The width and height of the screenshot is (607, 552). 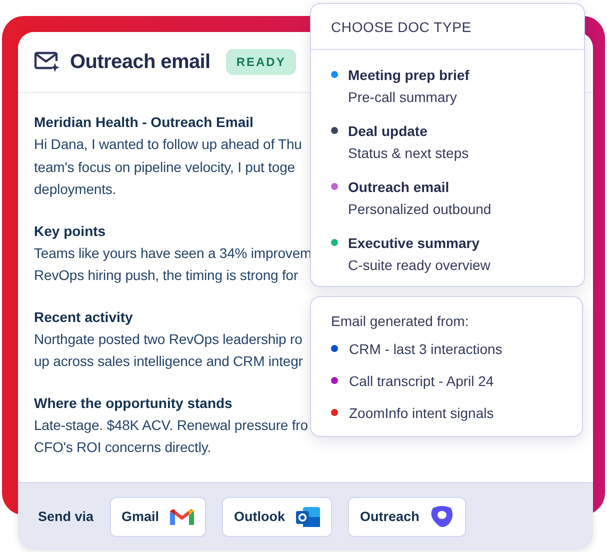 What do you see at coordinates (388, 131) in the screenshot?
I see `item-label: Deal update` at bounding box center [388, 131].